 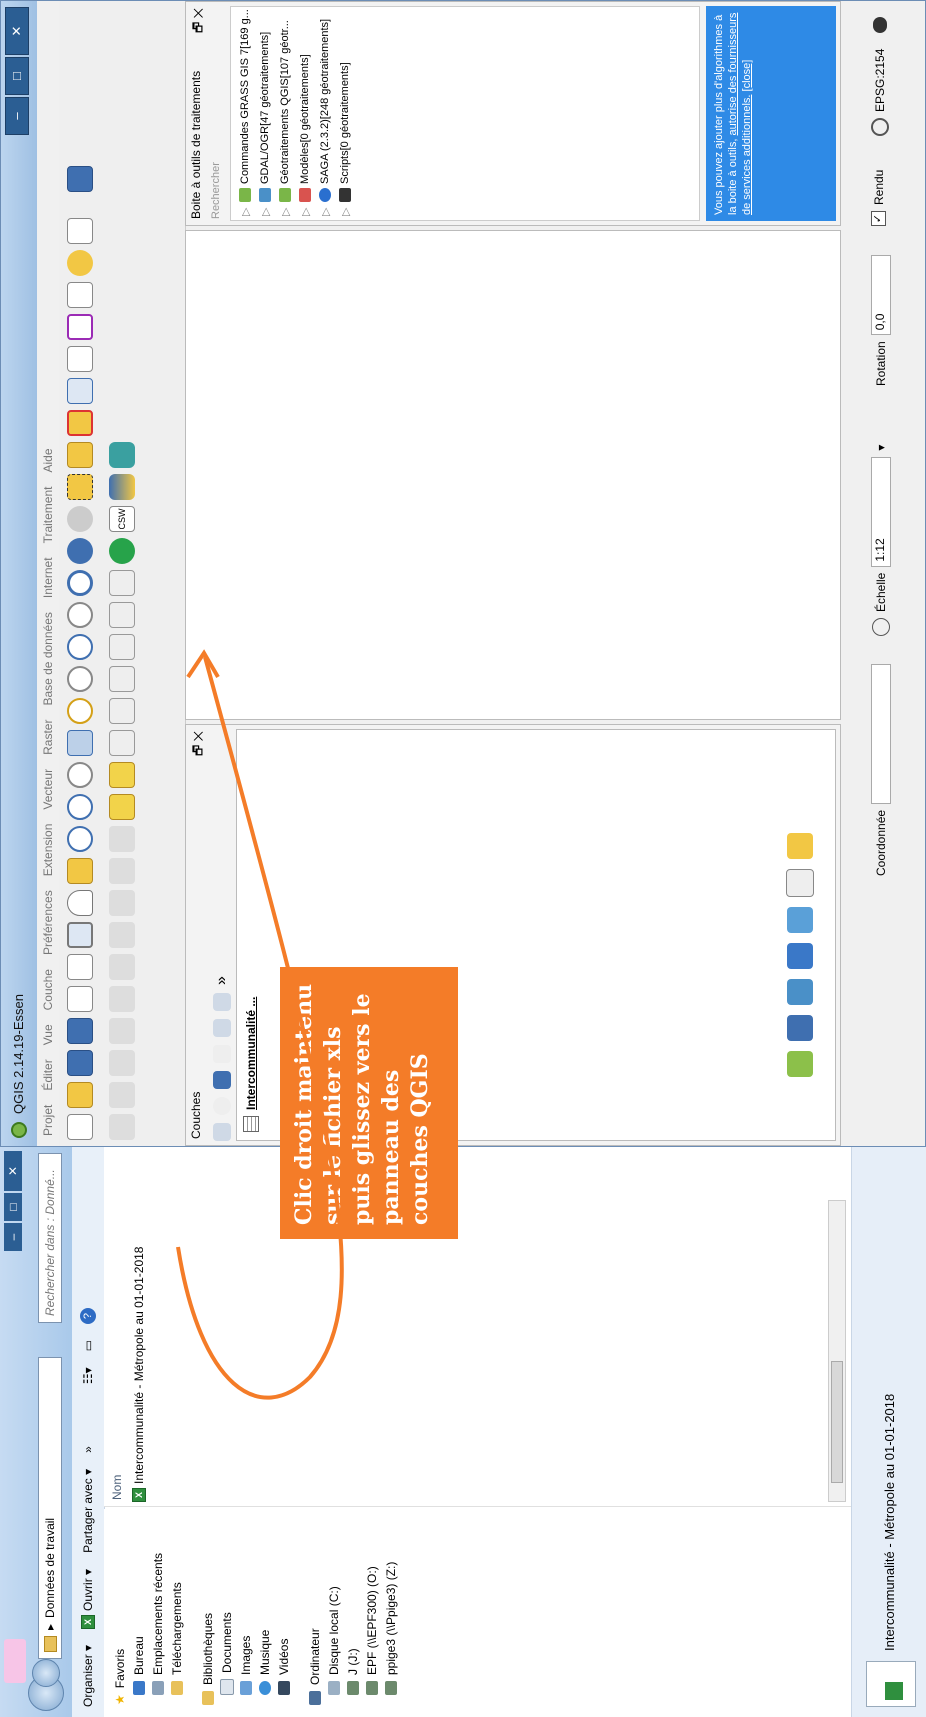 What do you see at coordinates (13, 1237) in the screenshot?
I see `minimize-button: –` at bounding box center [13, 1237].